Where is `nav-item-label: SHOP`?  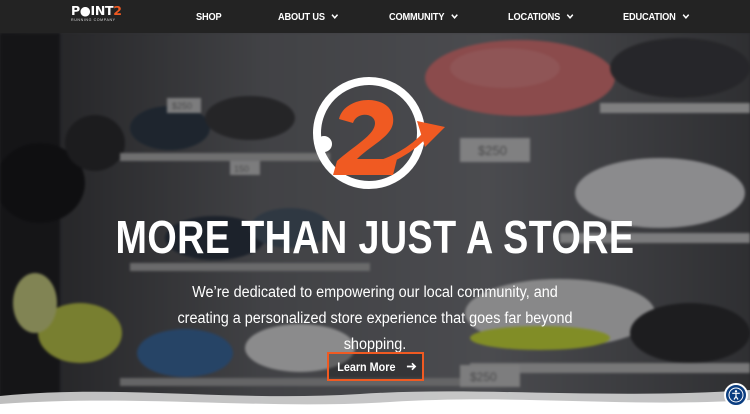
nav-item-label: SHOP is located at coordinates (209, 16).